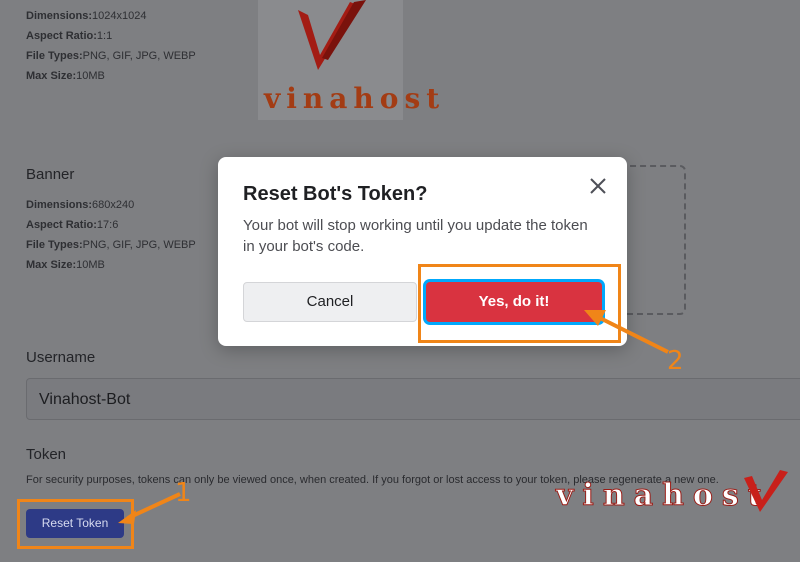 This screenshot has width=800, height=562. What do you see at coordinates (766, 491) in the screenshot?
I see `watermark-v-icon` at bounding box center [766, 491].